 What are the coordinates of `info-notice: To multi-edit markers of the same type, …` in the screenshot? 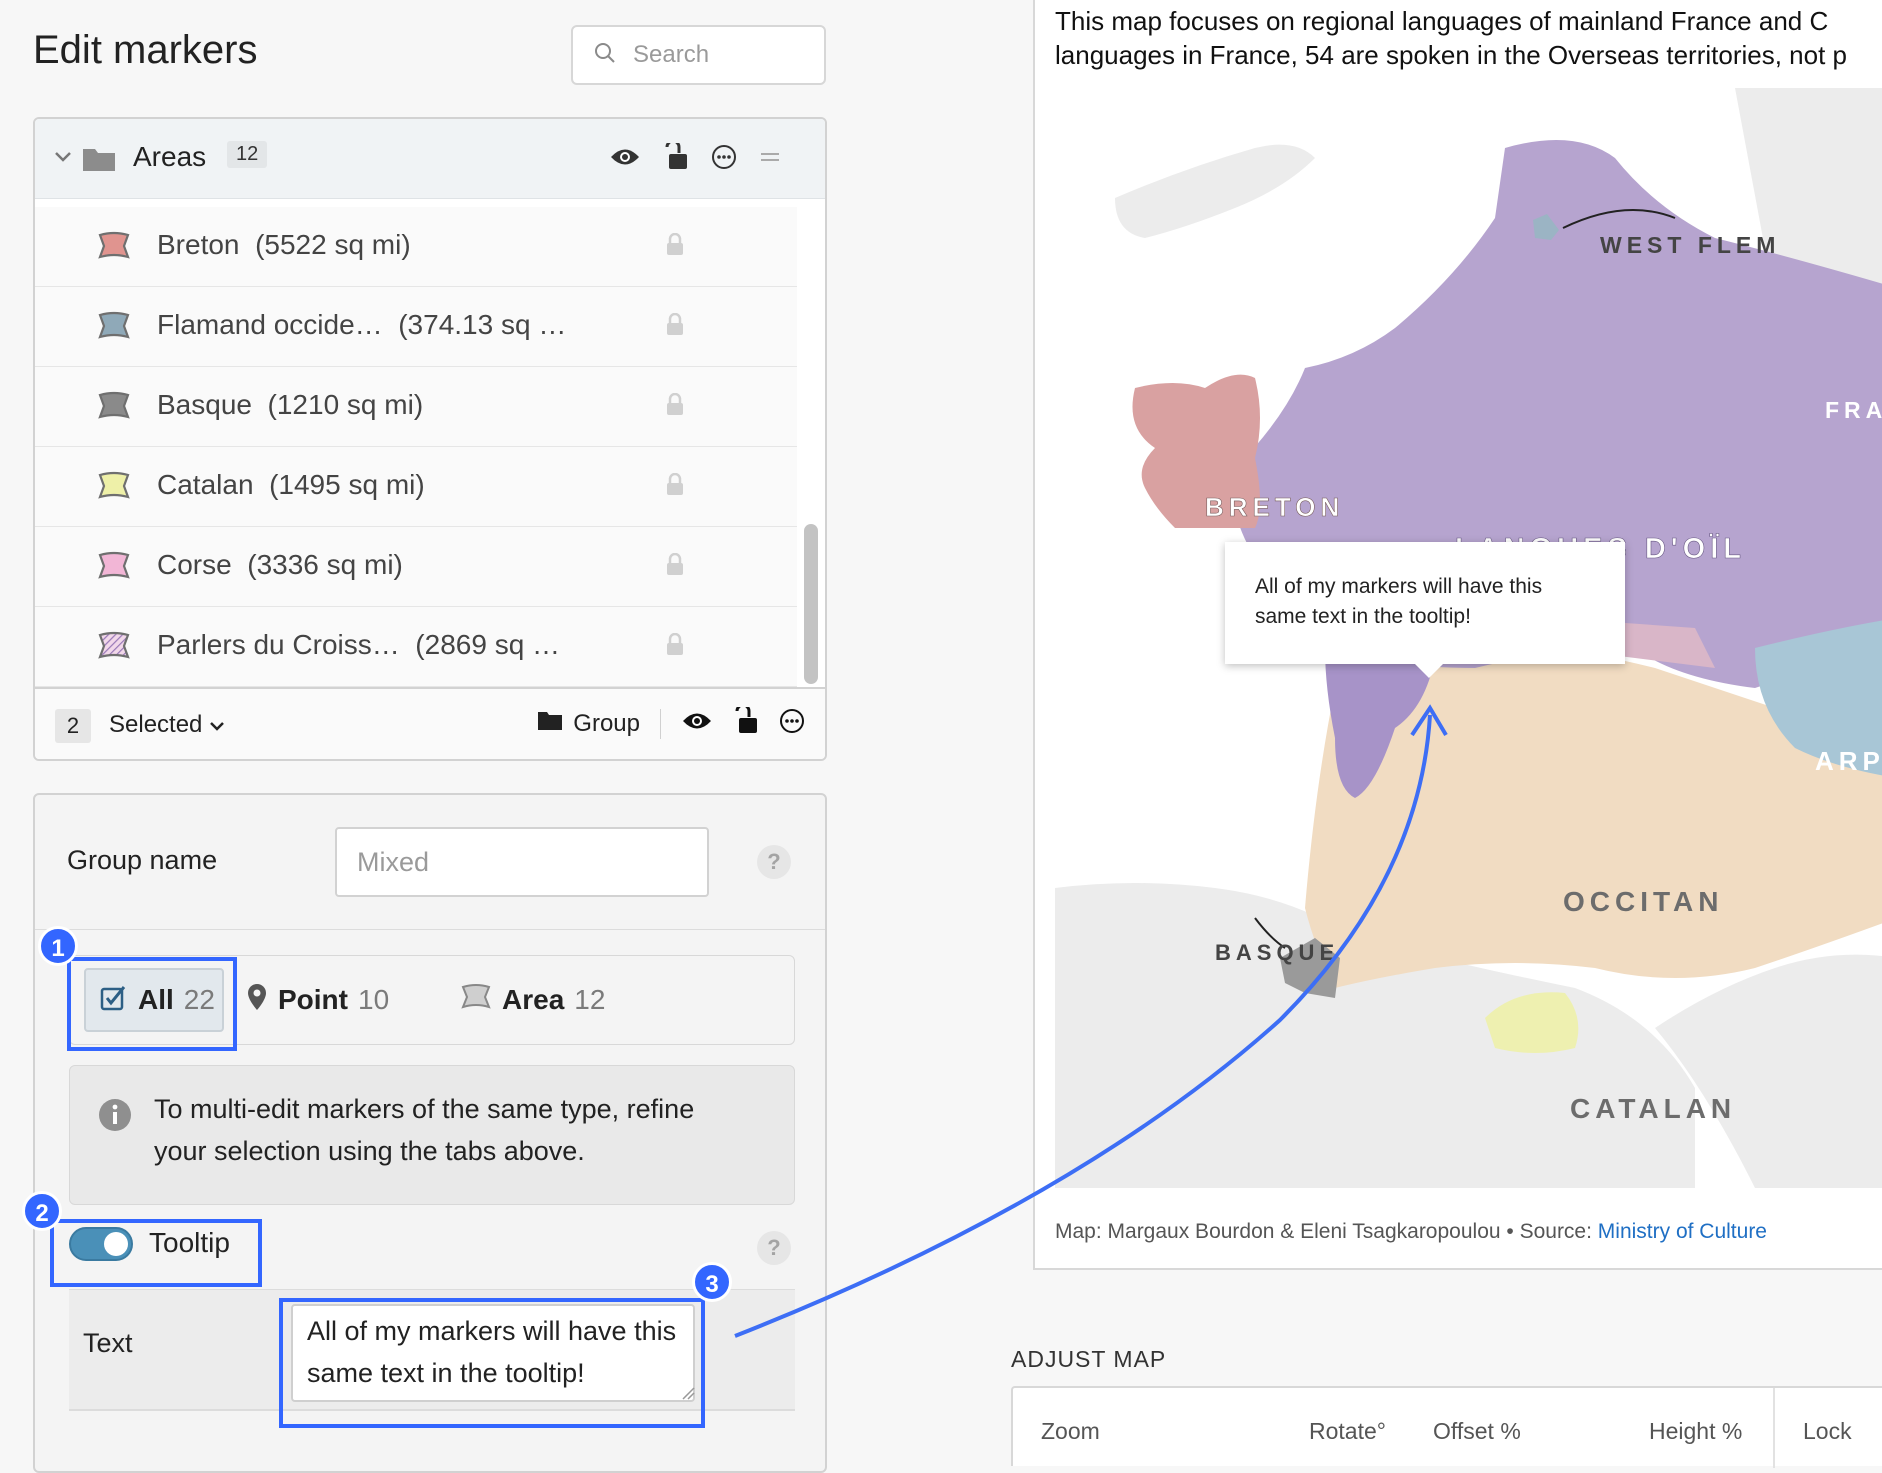 It's located at (432, 1135).